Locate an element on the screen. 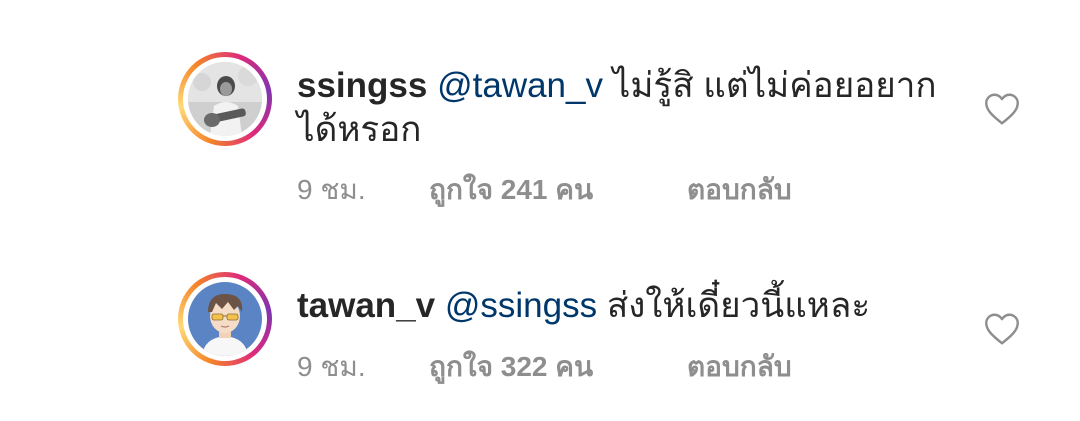  guitar-player-photo-icon is located at coordinates (225, 99).